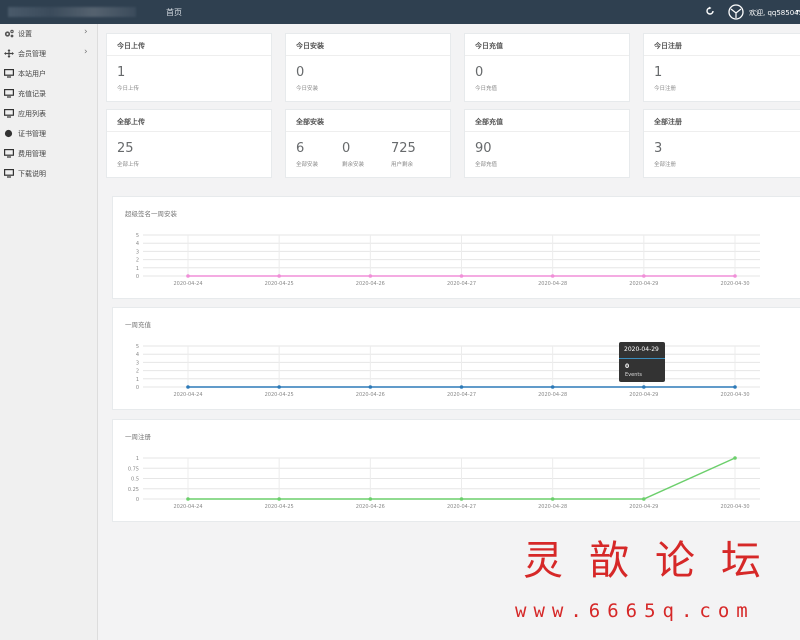 Image resolution: width=800 pixels, height=640 pixels. Describe the element at coordinates (547, 143) in the screenshot. I see `stat-card-all-recharge: 全部充值 90 全部充值` at that location.